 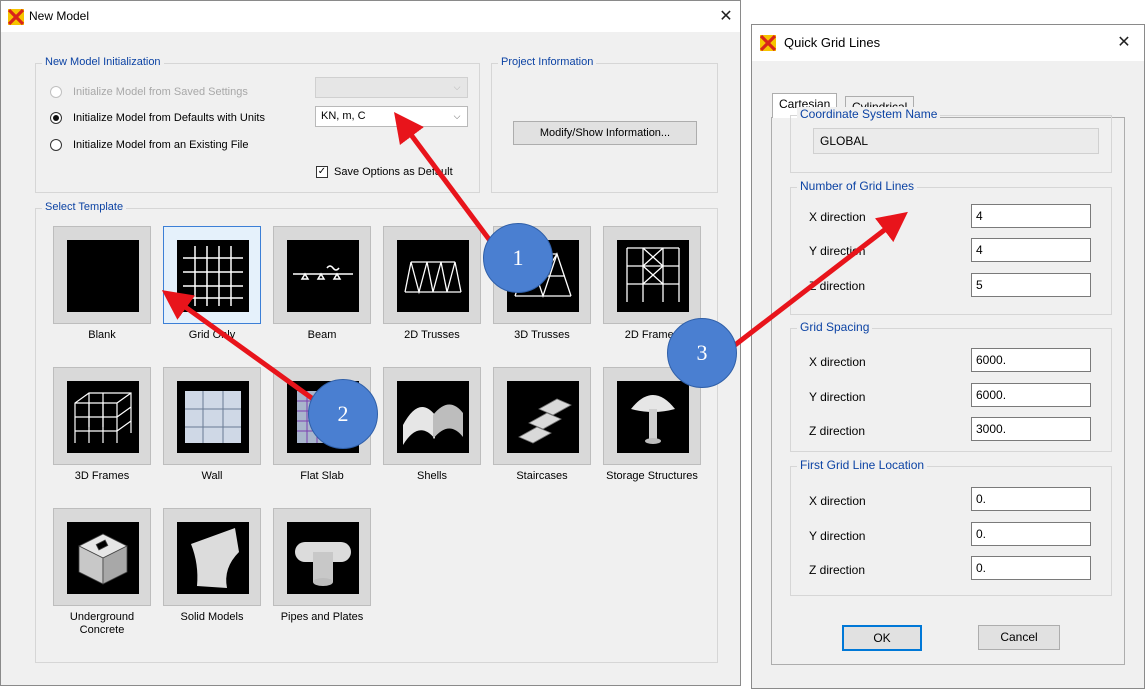 I want to click on callout-badge-1: 1, so click(x=518, y=258).